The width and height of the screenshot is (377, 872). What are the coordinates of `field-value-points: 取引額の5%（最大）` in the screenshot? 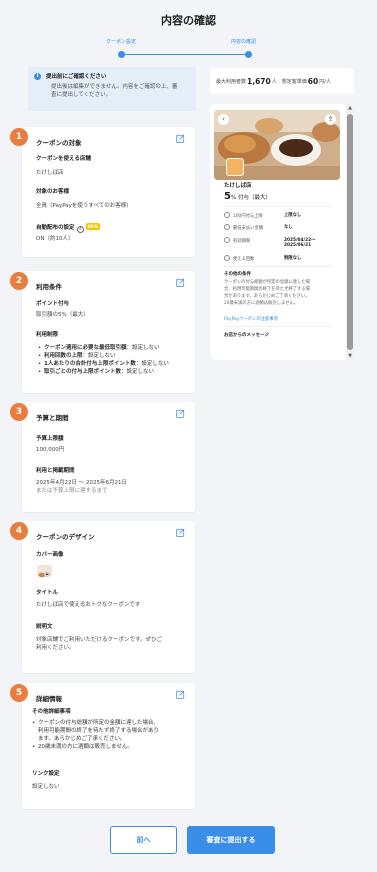 It's located at (62, 315).